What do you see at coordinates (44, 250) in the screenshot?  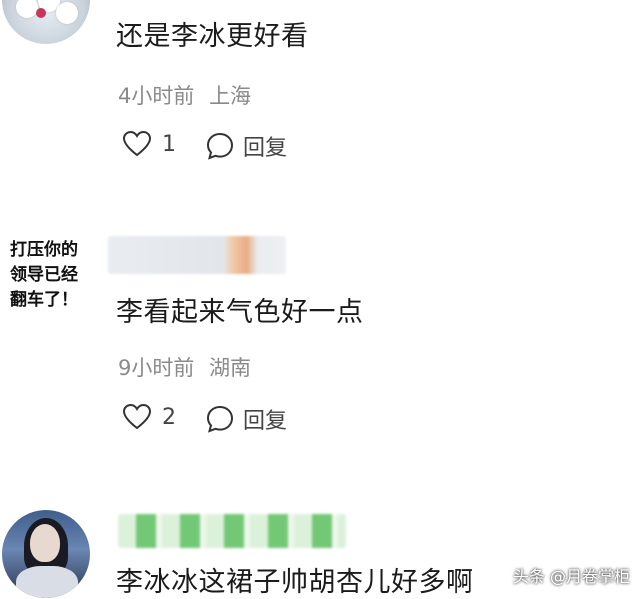 I see `avatar-text-line: 打压你的` at bounding box center [44, 250].